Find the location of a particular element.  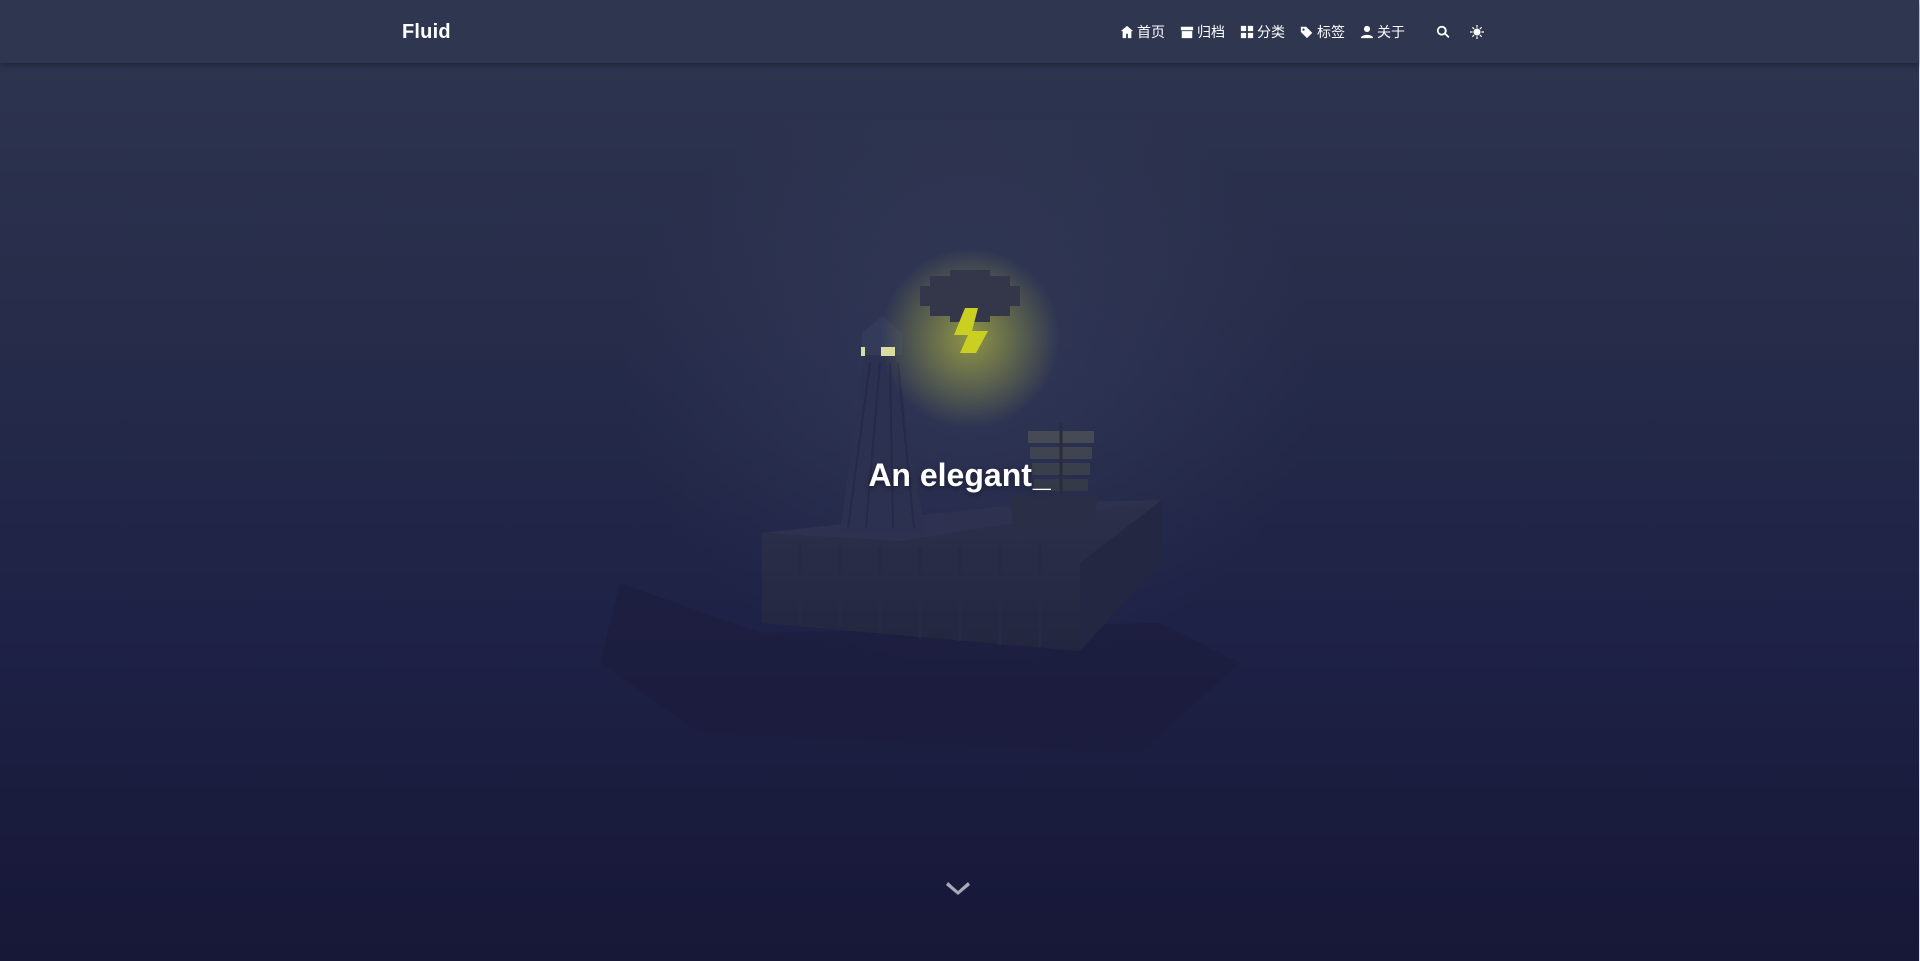

main-nav: 首页 归档 分类 标签 关于 is located at coordinates (1304, 31).